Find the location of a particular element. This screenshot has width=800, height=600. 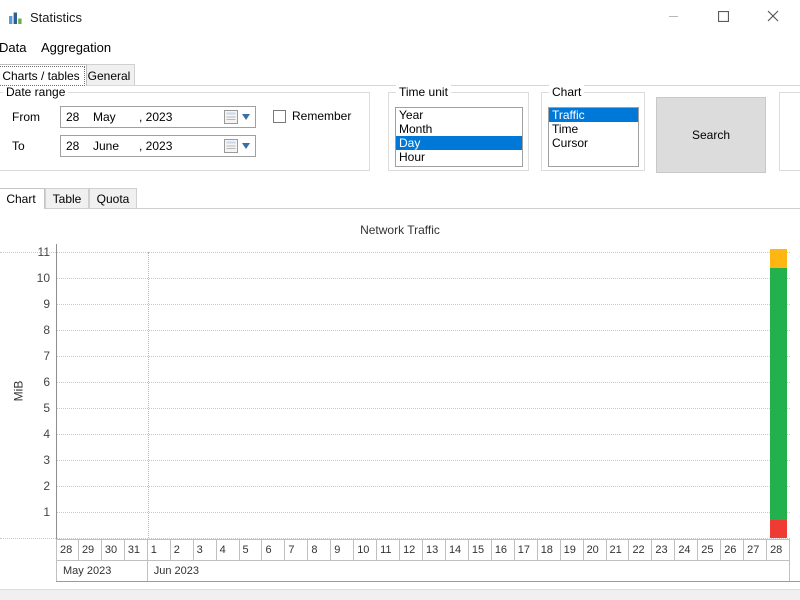

gridline-top is located at coordinates (395, 252).